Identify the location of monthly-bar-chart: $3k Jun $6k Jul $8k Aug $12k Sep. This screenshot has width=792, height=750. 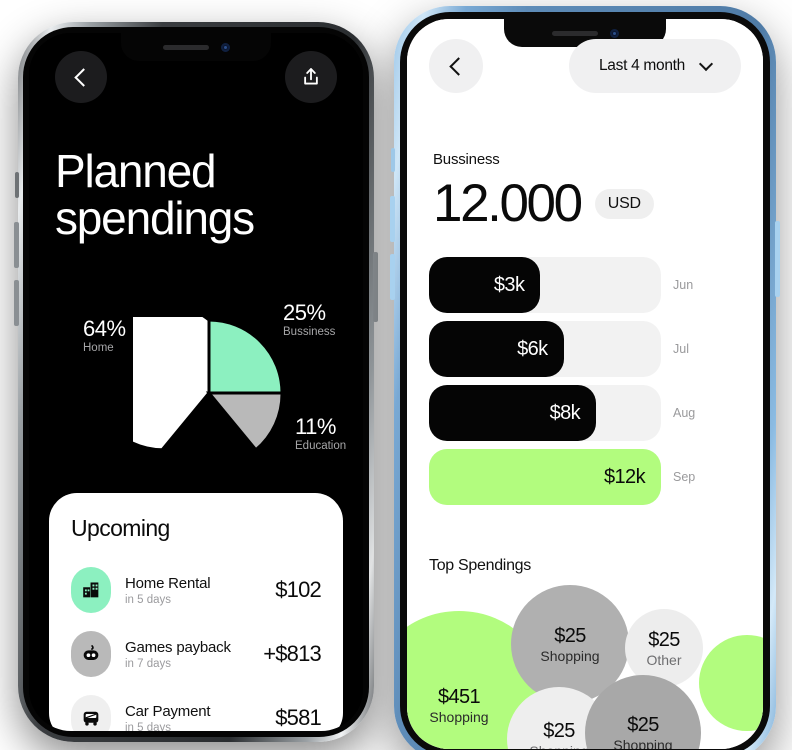
(587, 385).